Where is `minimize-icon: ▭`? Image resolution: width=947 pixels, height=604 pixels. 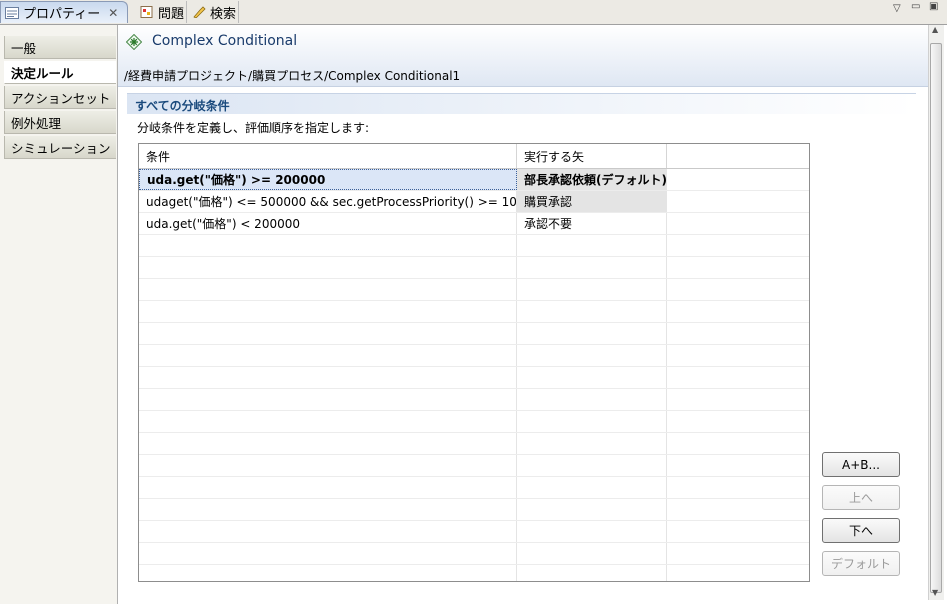 minimize-icon: ▭ is located at coordinates (915, 6).